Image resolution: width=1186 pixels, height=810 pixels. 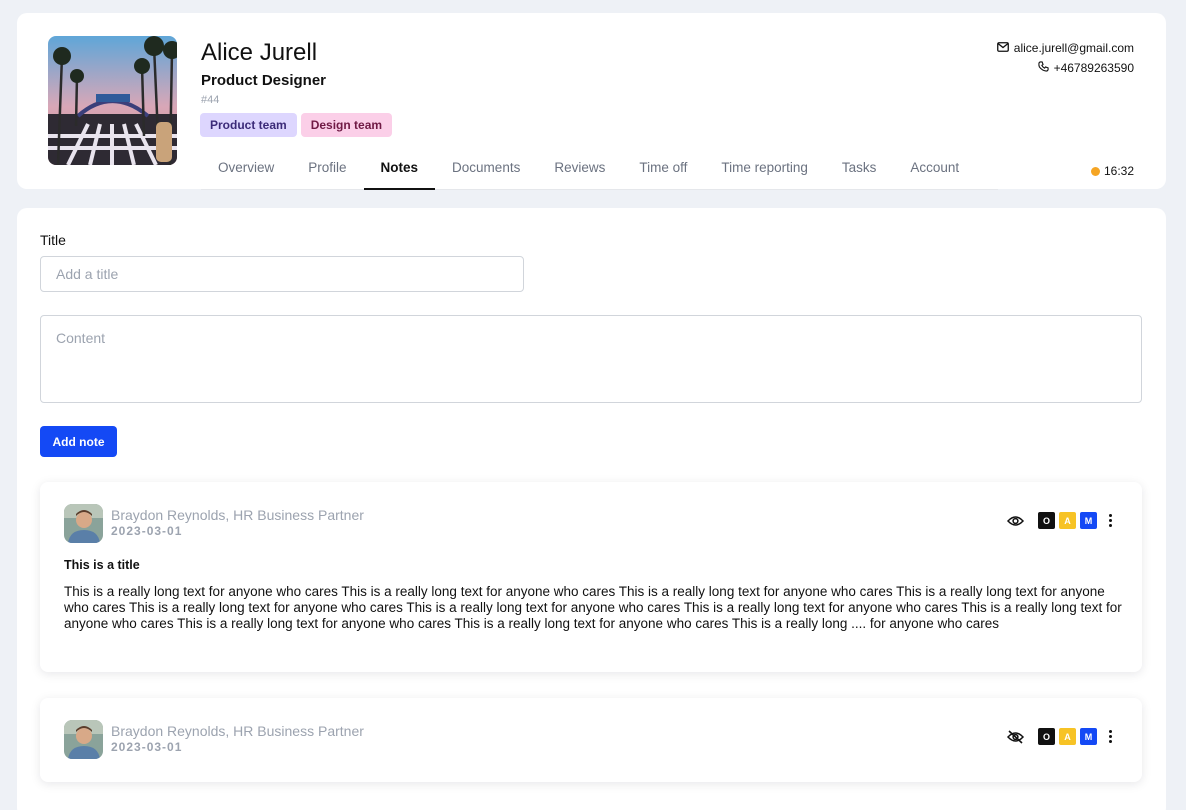 I want to click on phone-icon, so click(x=1043, y=68).